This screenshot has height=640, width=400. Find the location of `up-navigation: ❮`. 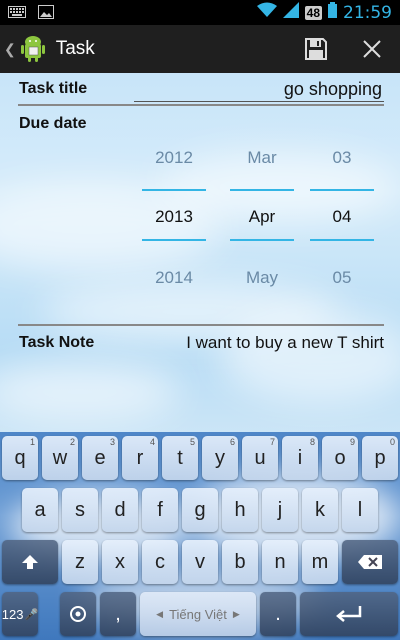

up-navigation: ❮ is located at coordinates (23, 49).